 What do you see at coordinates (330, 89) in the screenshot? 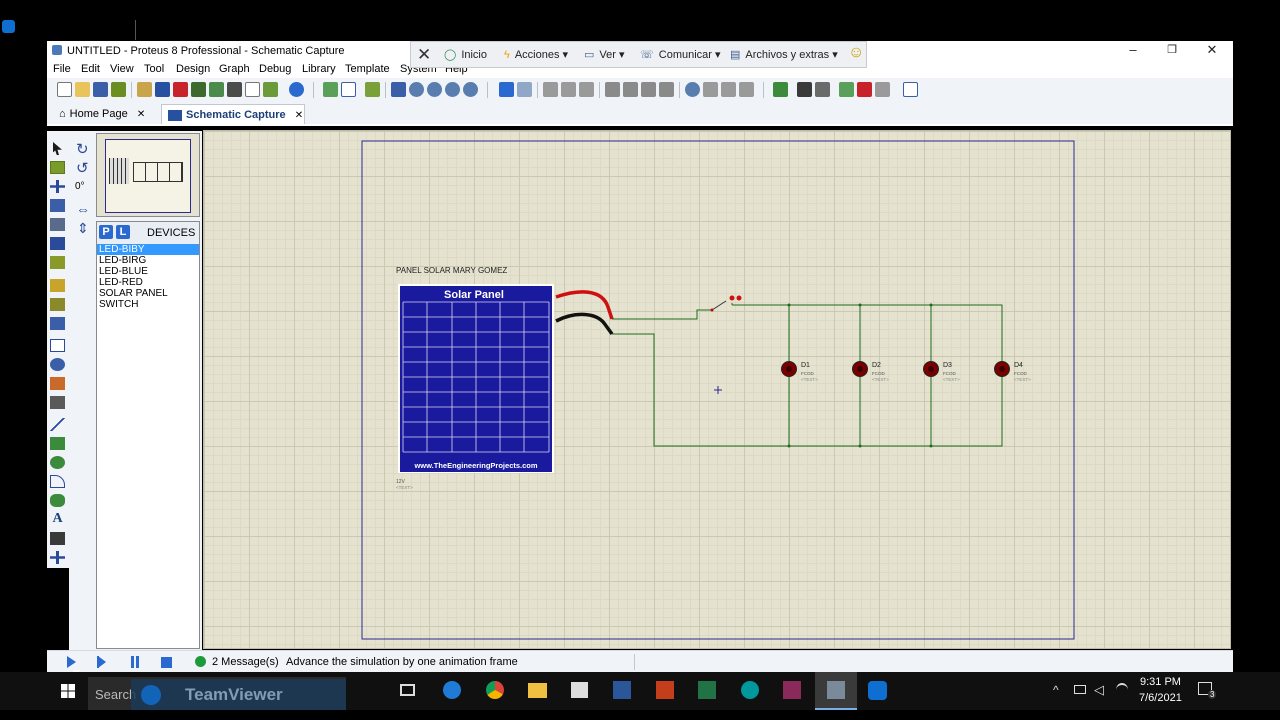
I see `refresh-icon` at bounding box center [330, 89].